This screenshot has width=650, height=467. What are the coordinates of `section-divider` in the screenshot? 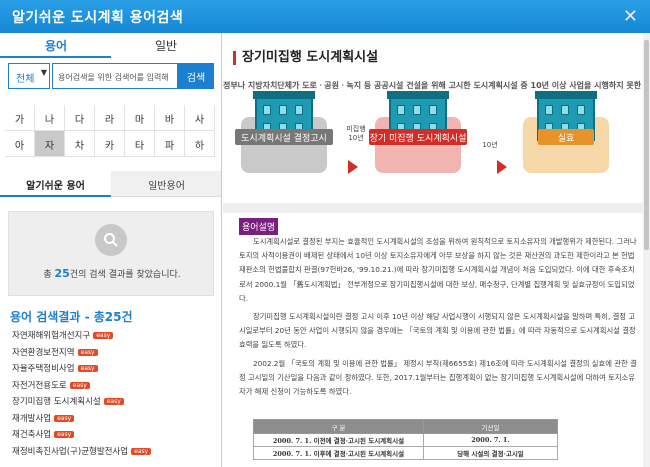 It's located at (433, 208).